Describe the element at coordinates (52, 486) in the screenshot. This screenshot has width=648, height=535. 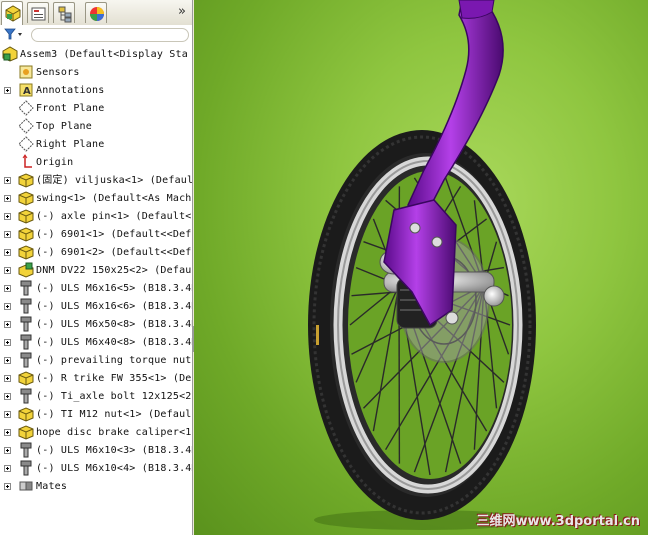
I see `tree-item-label: Mates` at that location.